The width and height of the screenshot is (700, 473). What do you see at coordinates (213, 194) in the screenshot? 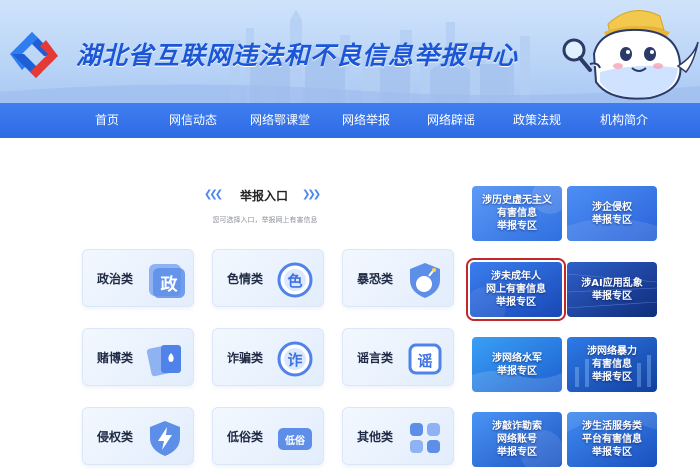
I see `chevrons-left-icon: ❮❮❮` at bounding box center [213, 194].